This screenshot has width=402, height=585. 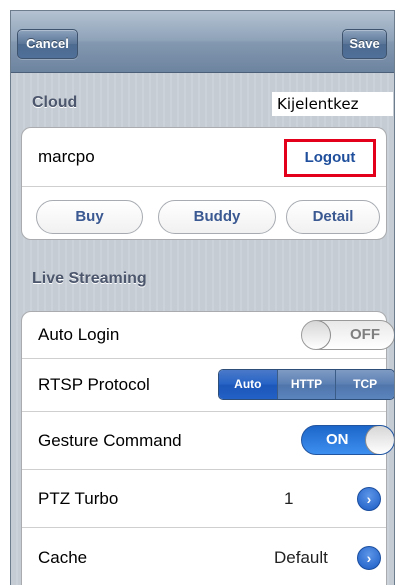 What do you see at coordinates (301, 557) in the screenshot?
I see `cache-value: Default` at bounding box center [301, 557].